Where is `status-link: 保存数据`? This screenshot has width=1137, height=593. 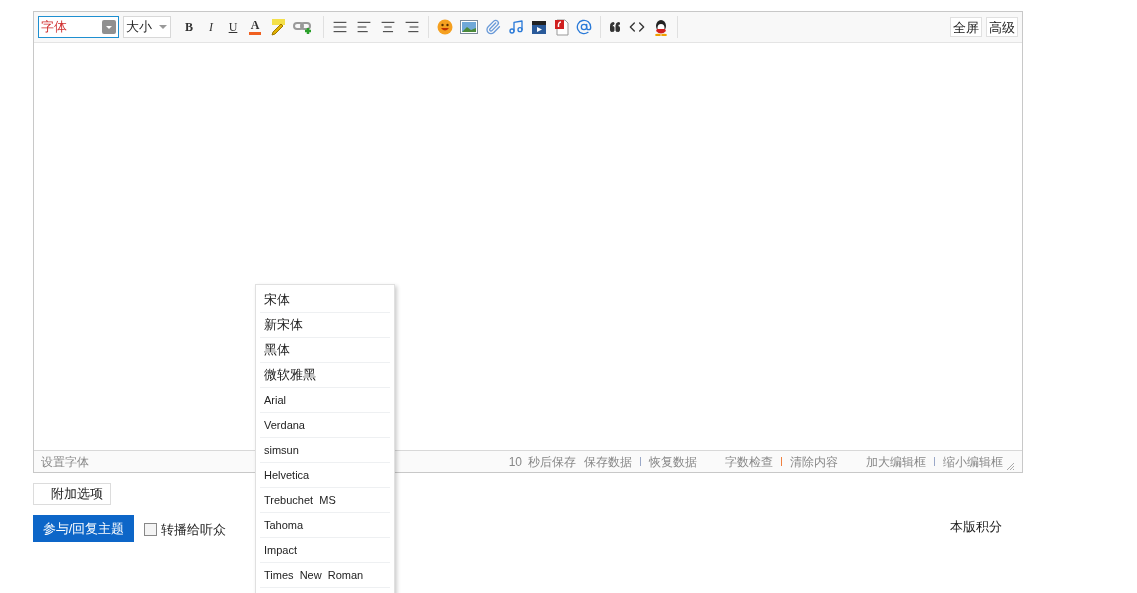 status-link: 保存数据 is located at coordinates (608, 461).